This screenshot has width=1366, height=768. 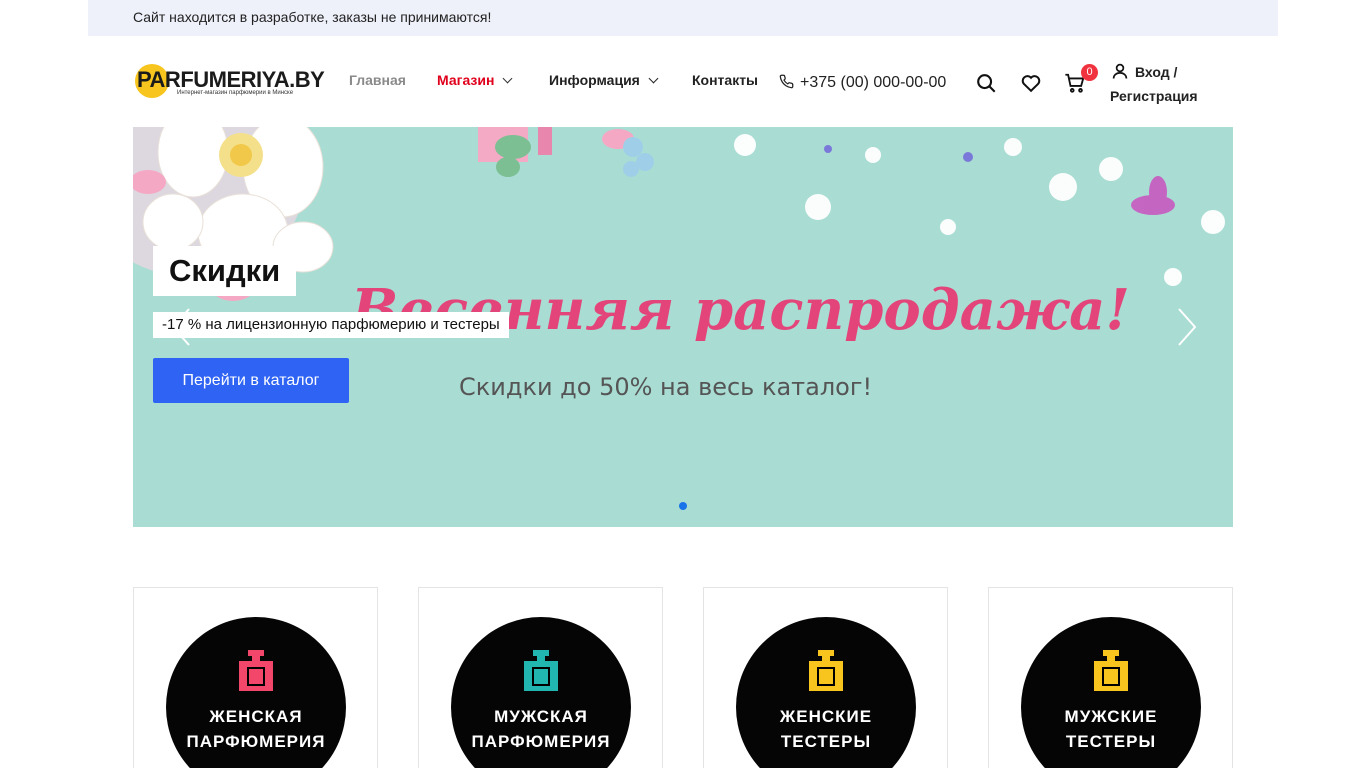 What do you see at coordinates (826, 716) in the screenshot?
I see `category-label-line1: ЖЕНСКИЕ` at bounding box center [826, 716].